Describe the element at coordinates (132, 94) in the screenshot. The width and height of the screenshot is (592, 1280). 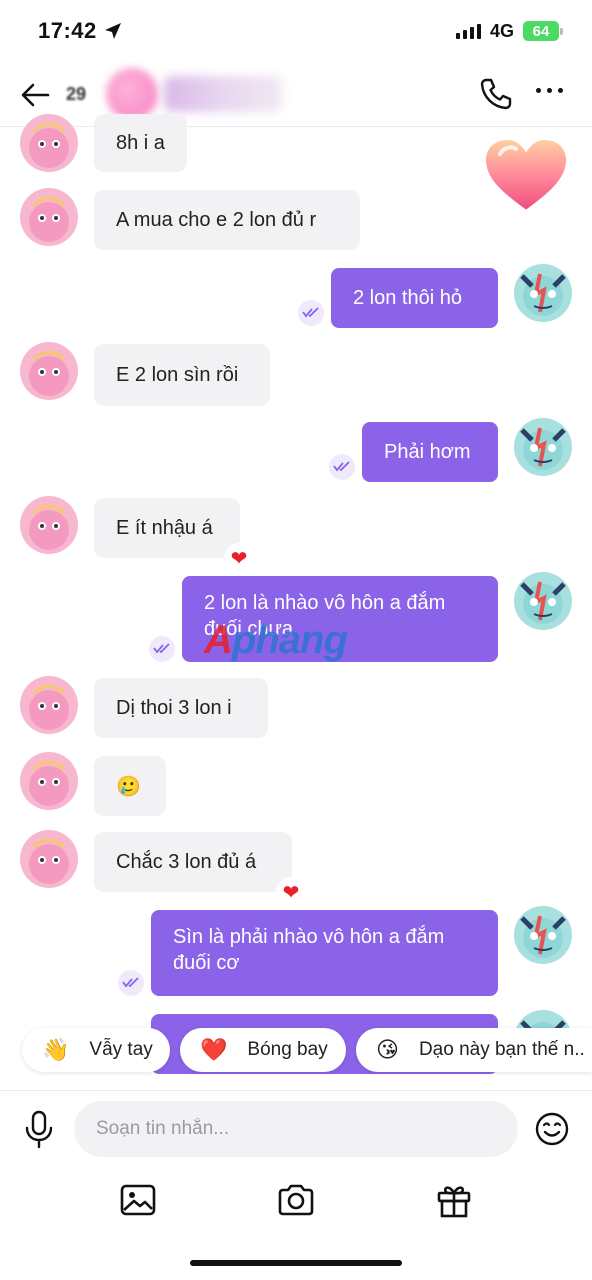
I see `contact-avatar` at that location.